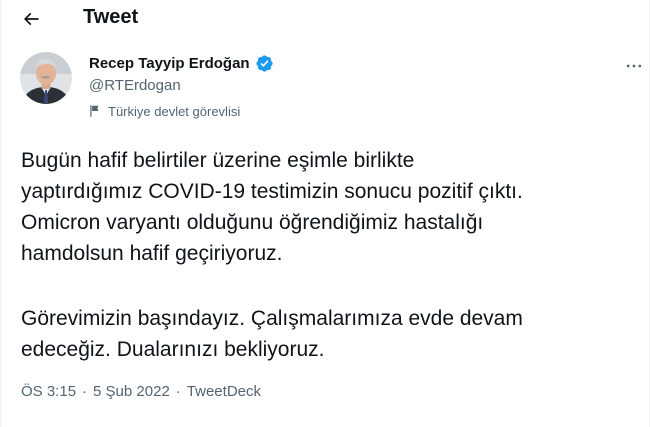  Describe the element at coordinates (169, 63) in the screenshot. I see `author-name: Recep Tayyip Erdoğan` at that location.